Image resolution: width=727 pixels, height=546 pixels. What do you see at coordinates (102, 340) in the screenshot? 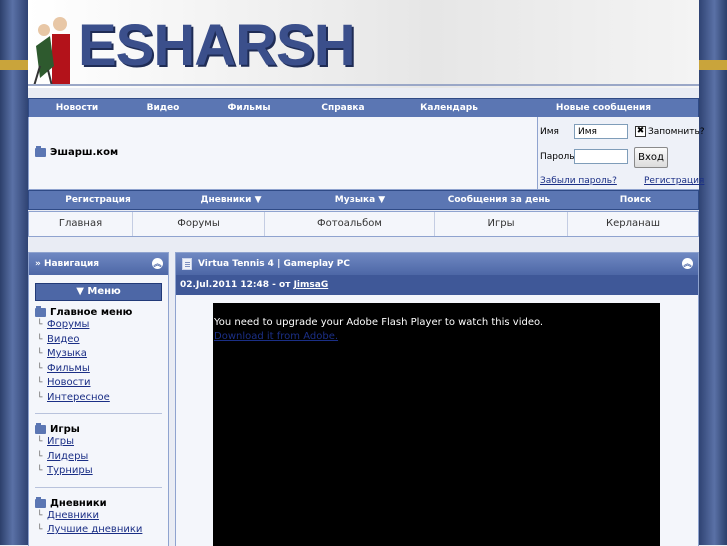
I see `sidebar-item-video: └ Видео` at bounding box center [102, 340].